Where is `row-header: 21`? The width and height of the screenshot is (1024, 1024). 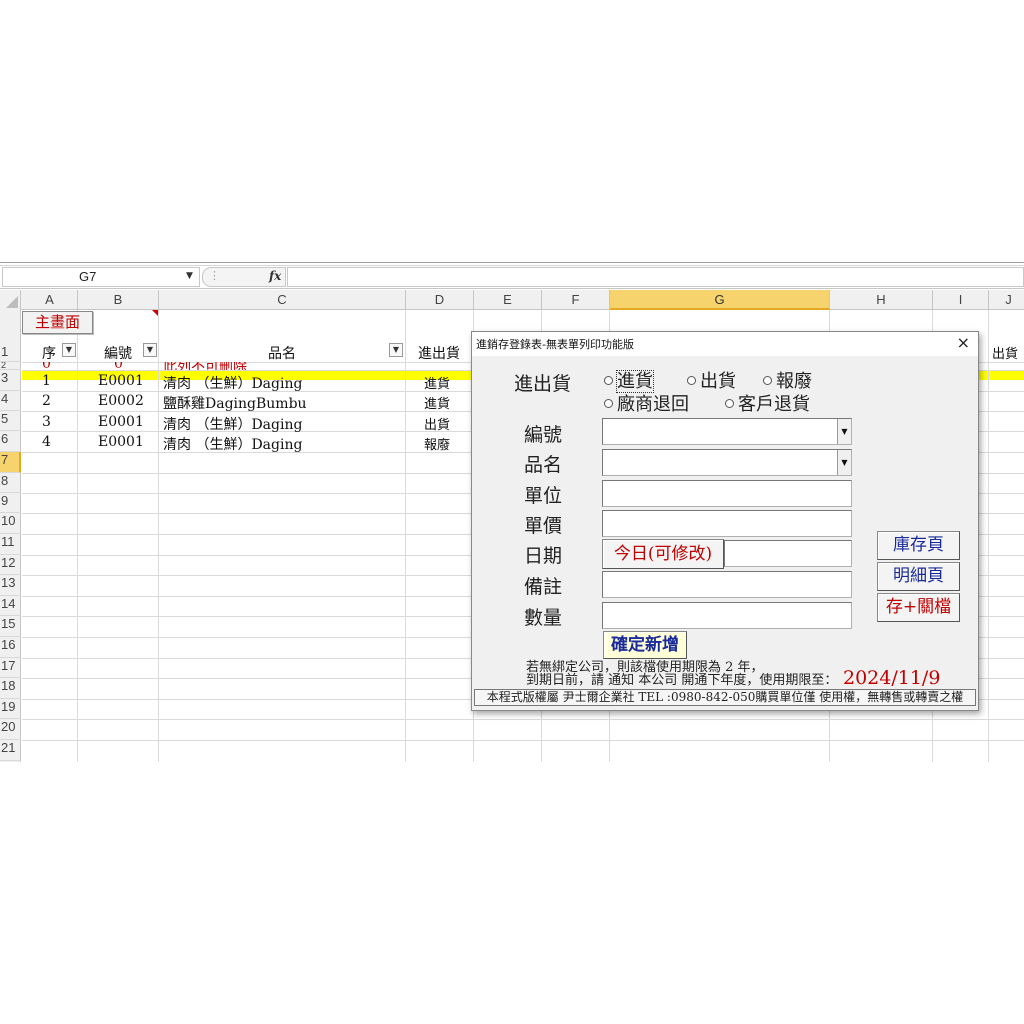
row-header: 21 is located at coordinates (10, 750).